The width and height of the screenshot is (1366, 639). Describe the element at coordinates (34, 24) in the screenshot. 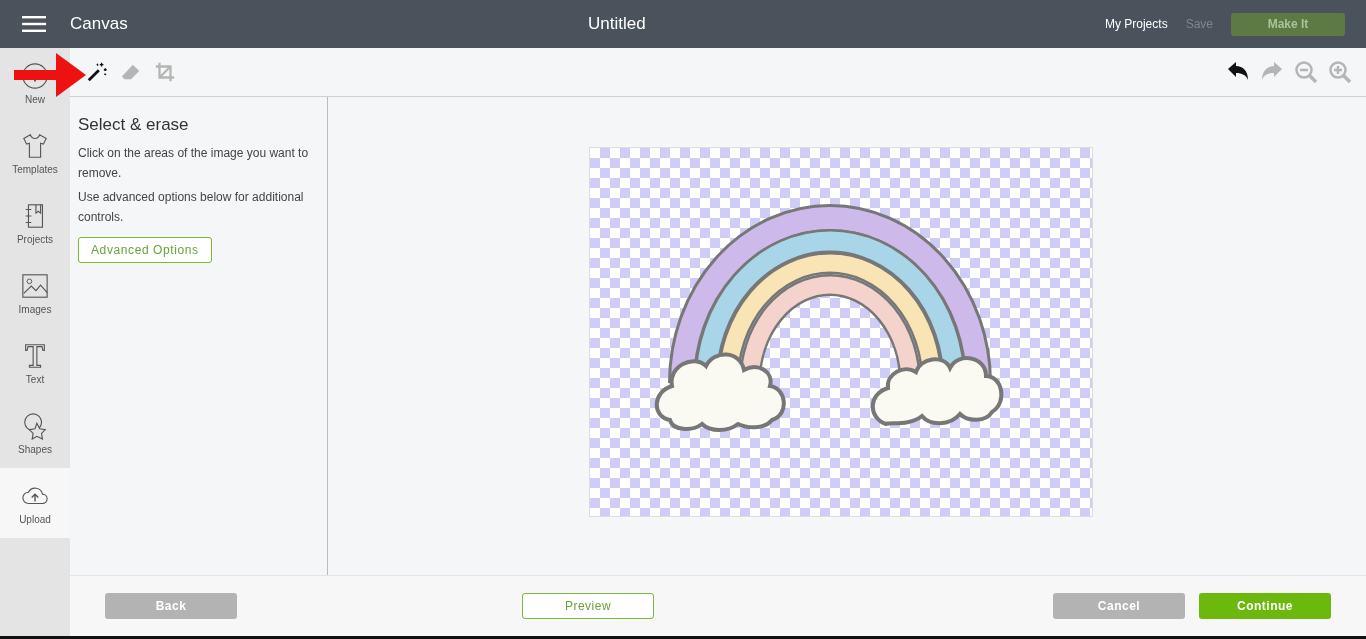

I see `menu-icon` at that location.